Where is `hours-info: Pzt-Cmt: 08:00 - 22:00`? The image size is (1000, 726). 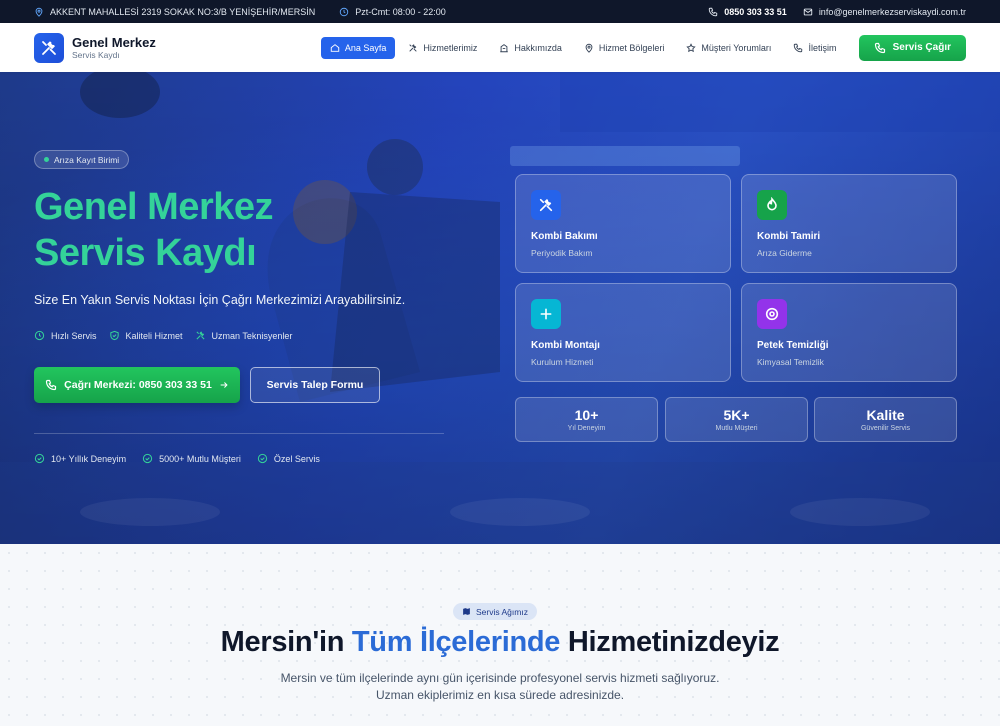
hours-info: Pzt-Cmt: 08:00 - 22:00 is located at coordinates (392, 12).